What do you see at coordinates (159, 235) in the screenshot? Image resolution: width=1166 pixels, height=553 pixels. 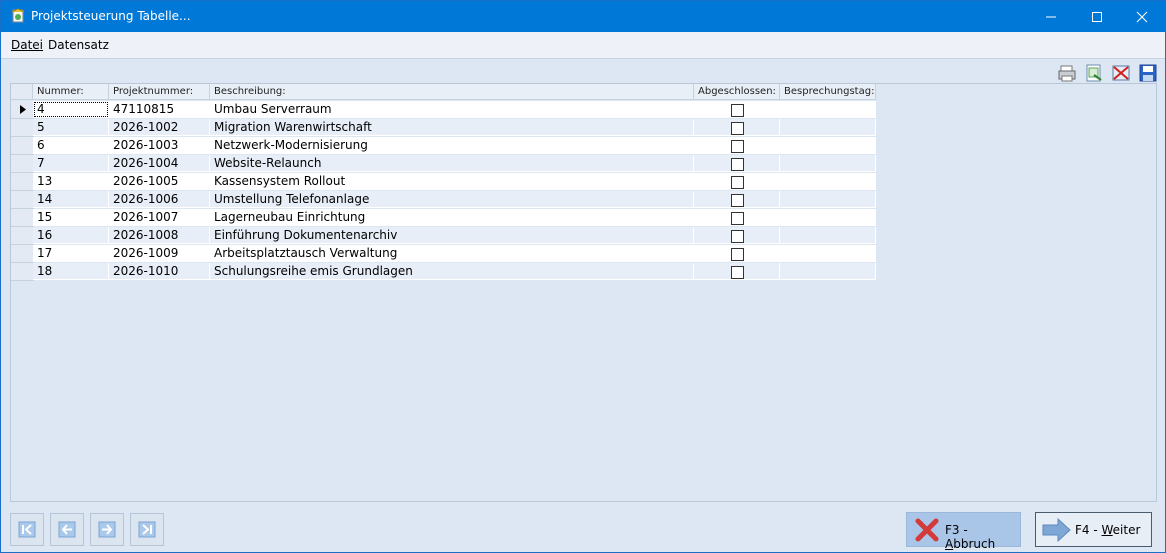 I see `cell-projektnummer: 2026-1008` at bounding box center [159, 235].